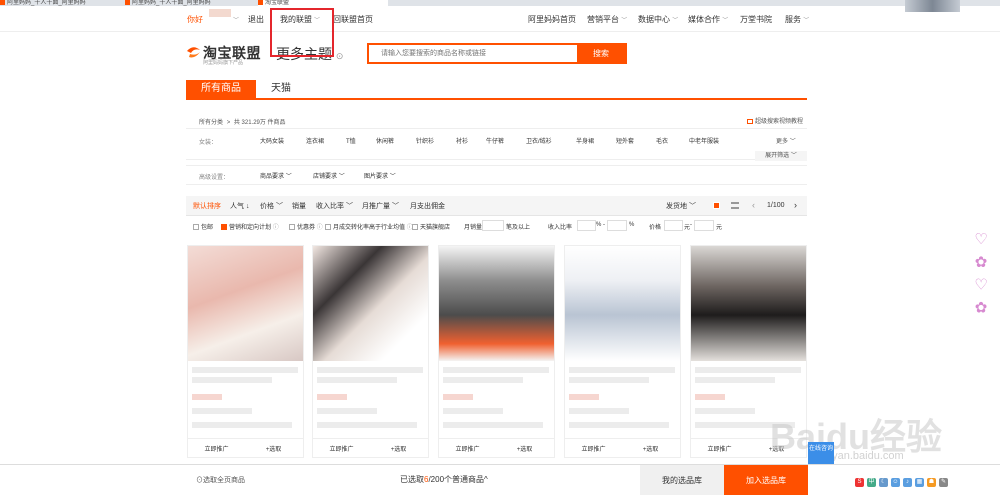 Image resolution: width=1000 pixels, height=495 pixels. What do you see at coordinates (601, 53) in the screenshot?
I see `search-button: 搜索` at bounding box center [601, 53].